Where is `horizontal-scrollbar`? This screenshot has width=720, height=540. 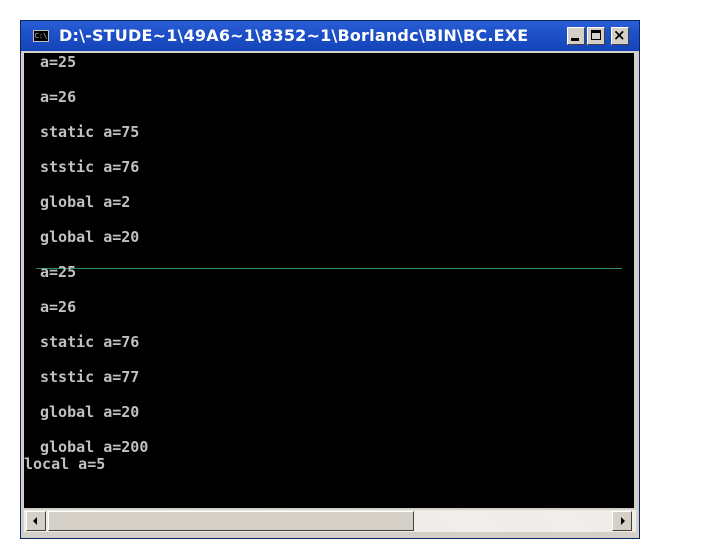 horizontal-scrollbar is located at coordinates (330, 521).